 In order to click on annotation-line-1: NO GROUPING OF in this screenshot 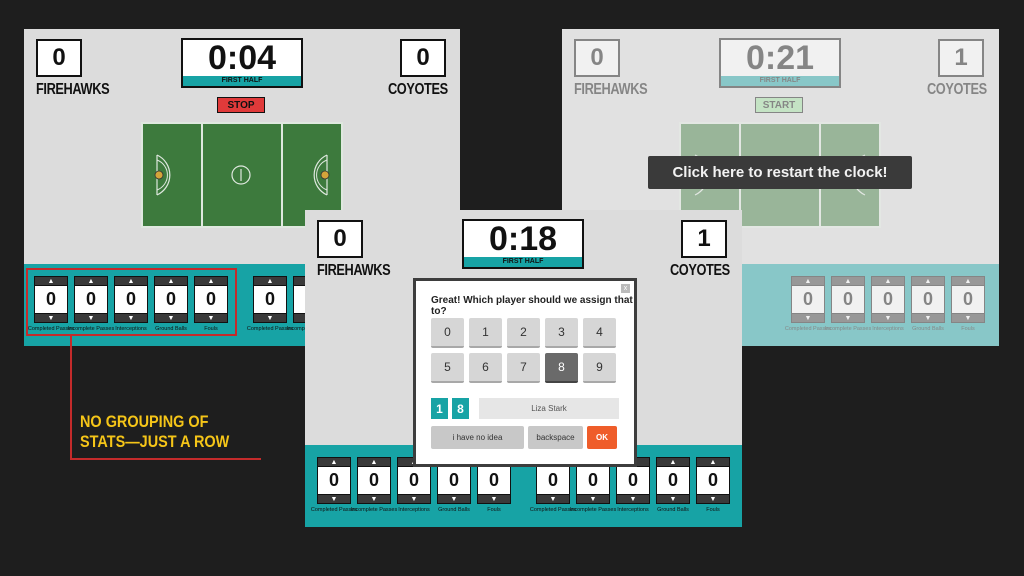, I will do `click(144, 421)`.